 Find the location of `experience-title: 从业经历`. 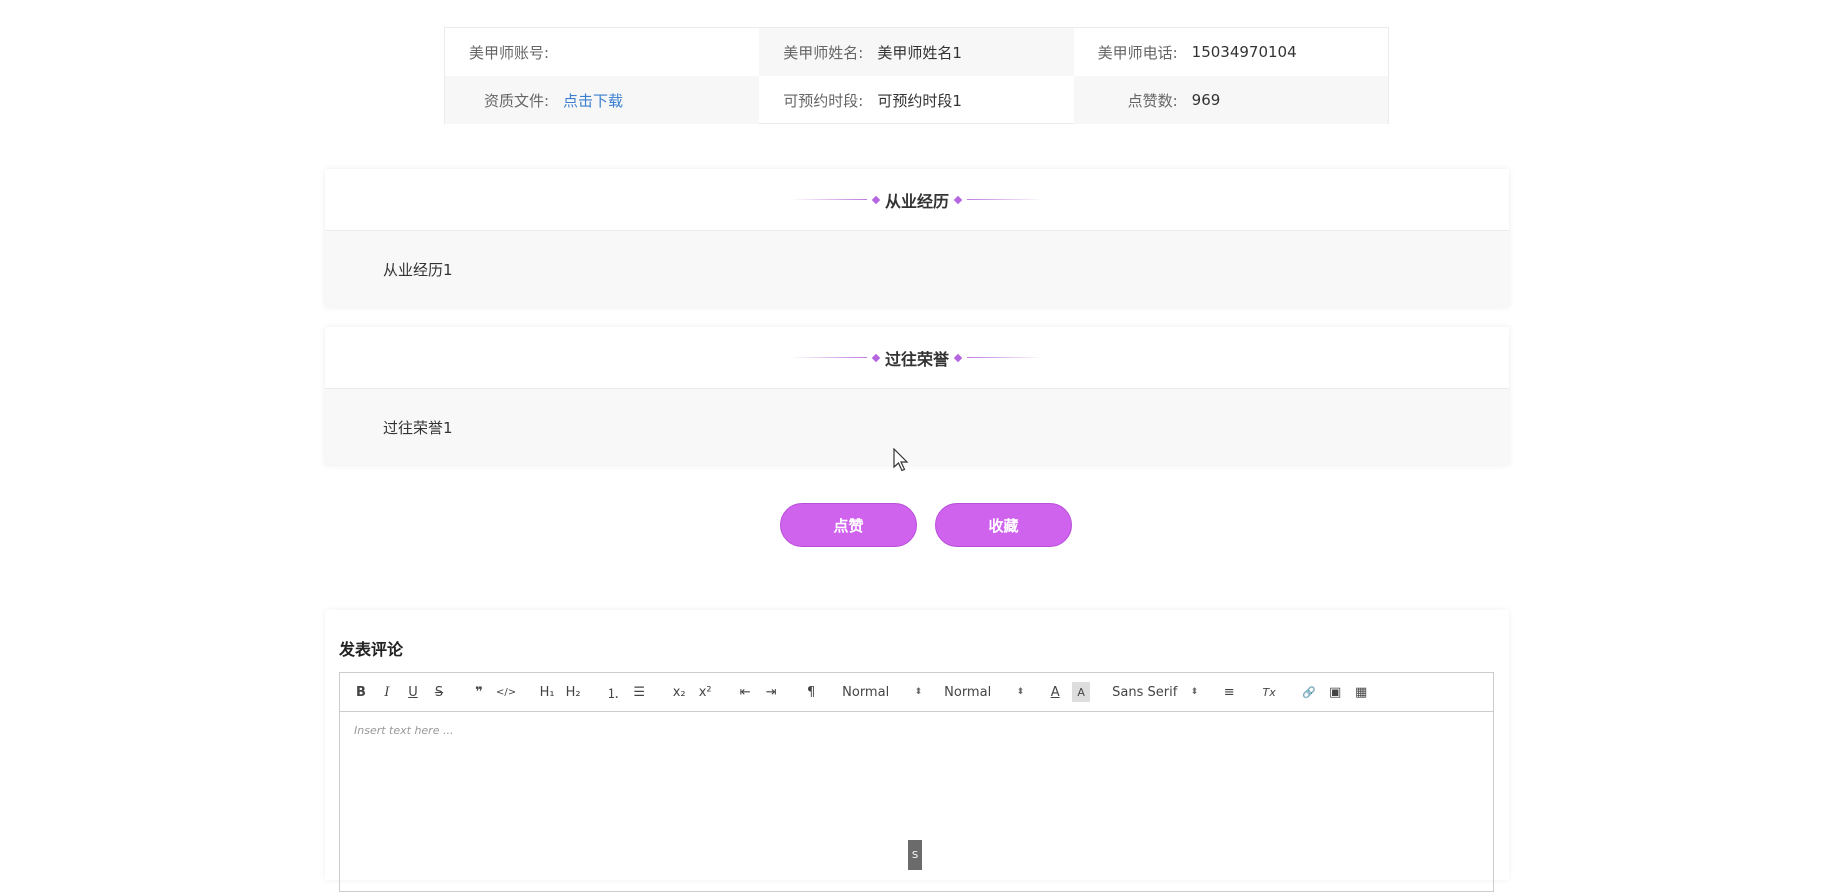

experience-title: 从业经历 is located at coordinates (916, 201).